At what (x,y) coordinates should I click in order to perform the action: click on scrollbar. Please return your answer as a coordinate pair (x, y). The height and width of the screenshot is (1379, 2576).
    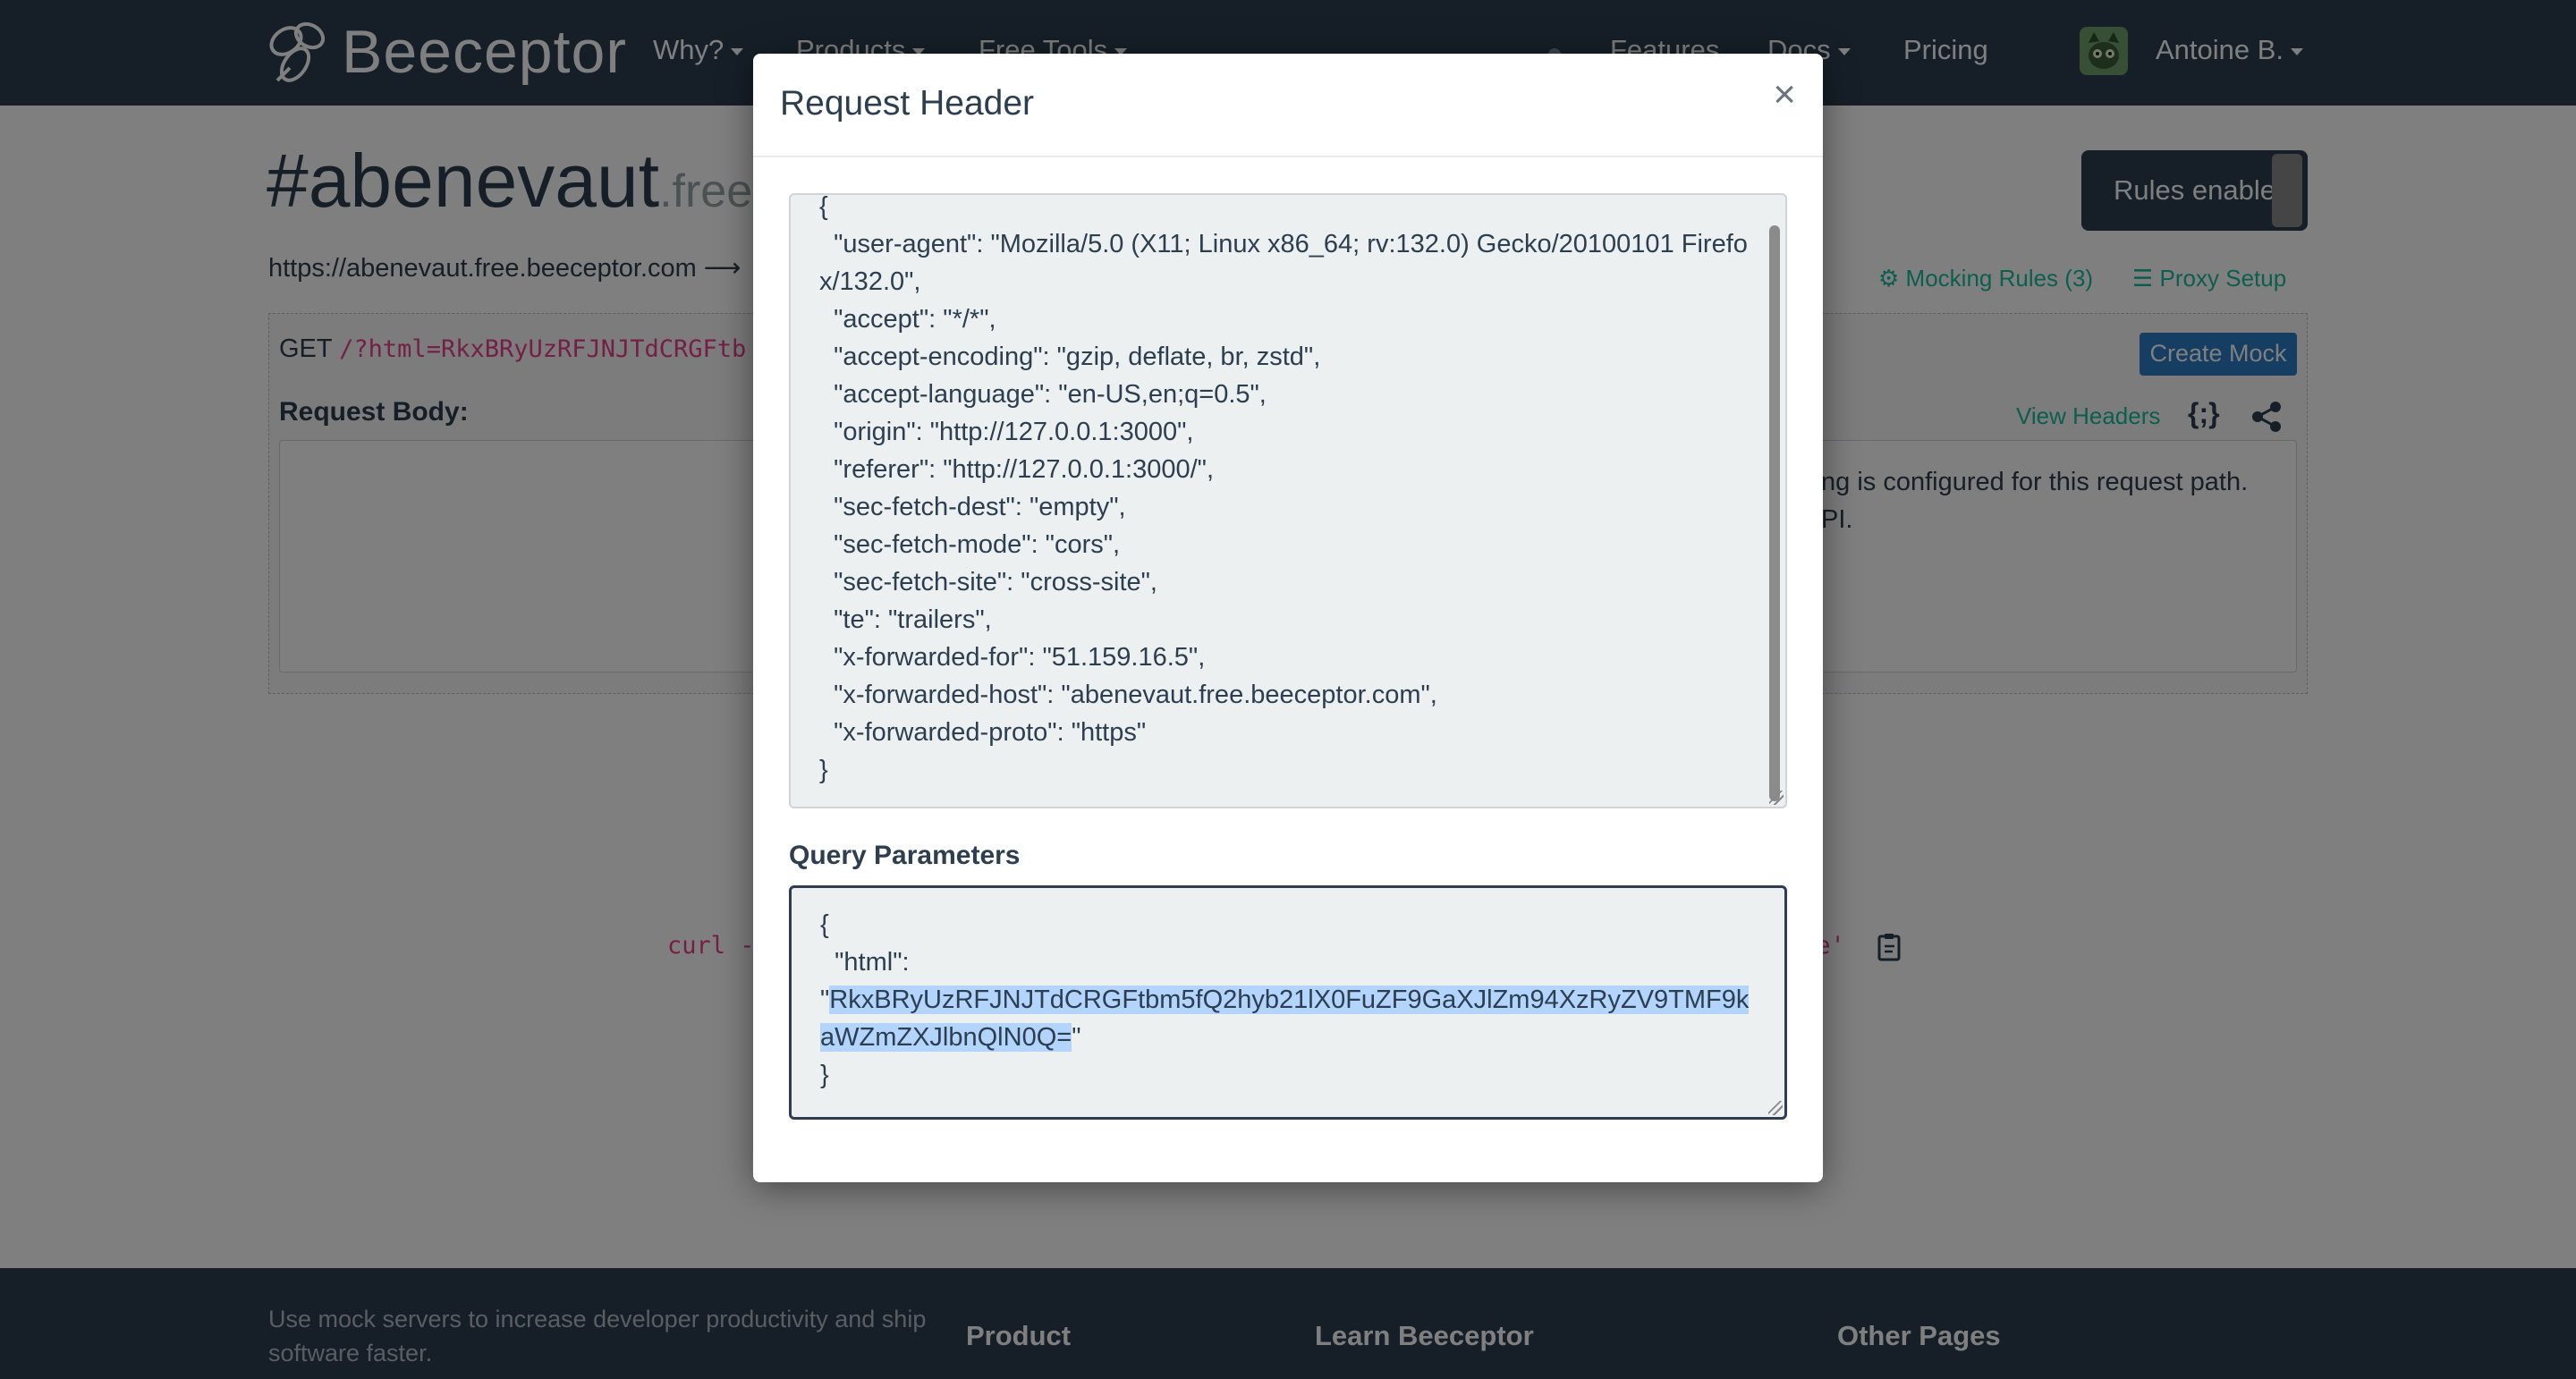
    Looking at the image, I should click on (1774, 513).